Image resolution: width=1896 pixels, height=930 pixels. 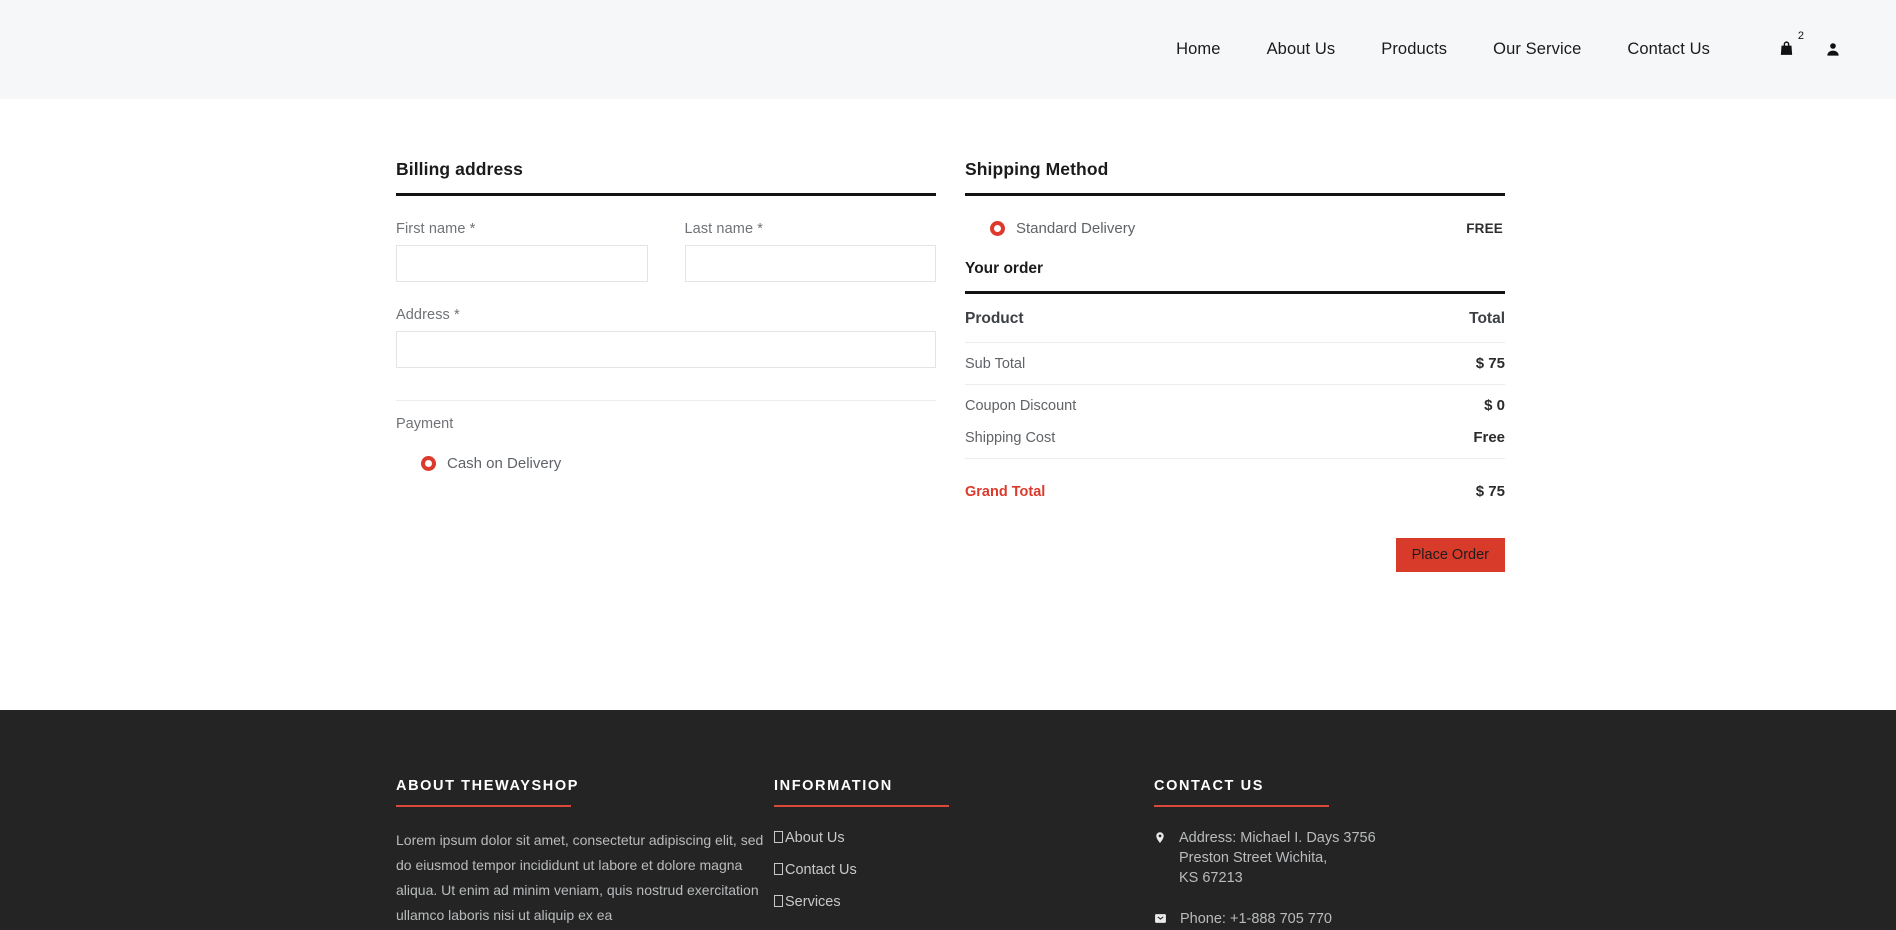 I want to click on shipping-option-standard-delivery: Standard Delivery FREE, so click(x=1235, y=228).